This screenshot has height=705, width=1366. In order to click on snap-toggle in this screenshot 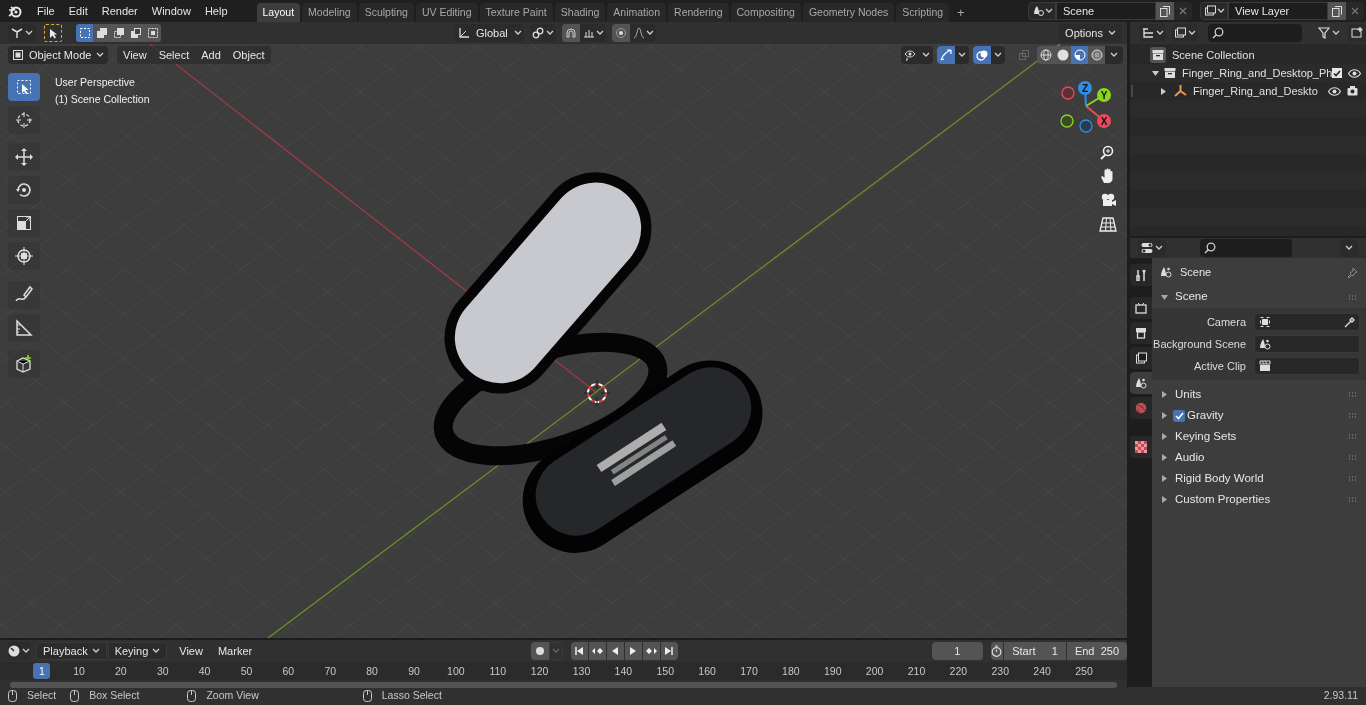, I will do `click(571, 33)`.